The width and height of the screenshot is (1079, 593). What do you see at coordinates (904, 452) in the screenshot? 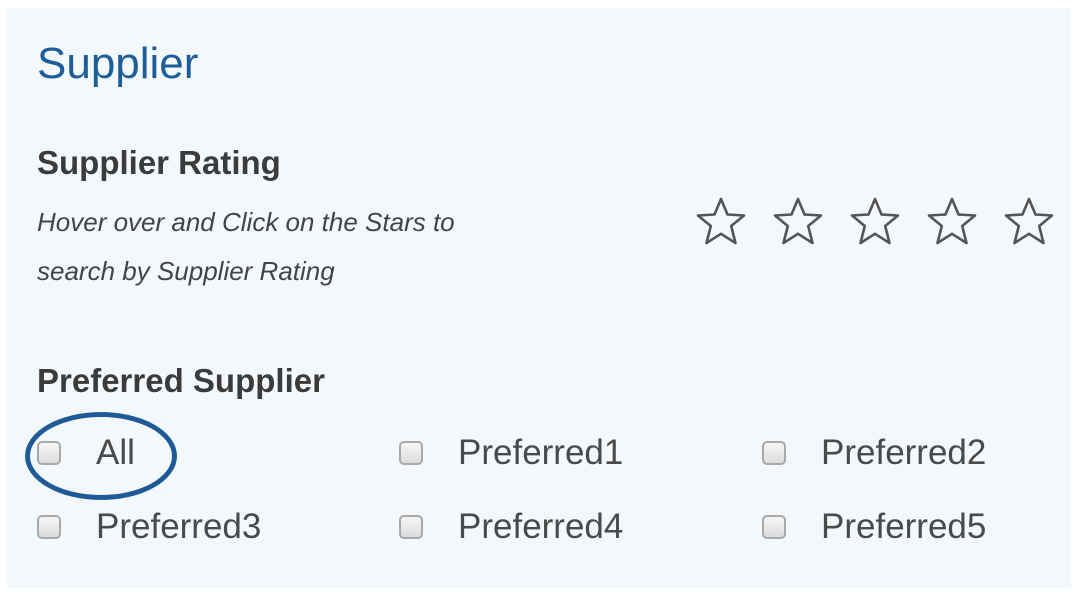
I see `option-label-preferred2: Preferred2` at bounding box center [904, 452].